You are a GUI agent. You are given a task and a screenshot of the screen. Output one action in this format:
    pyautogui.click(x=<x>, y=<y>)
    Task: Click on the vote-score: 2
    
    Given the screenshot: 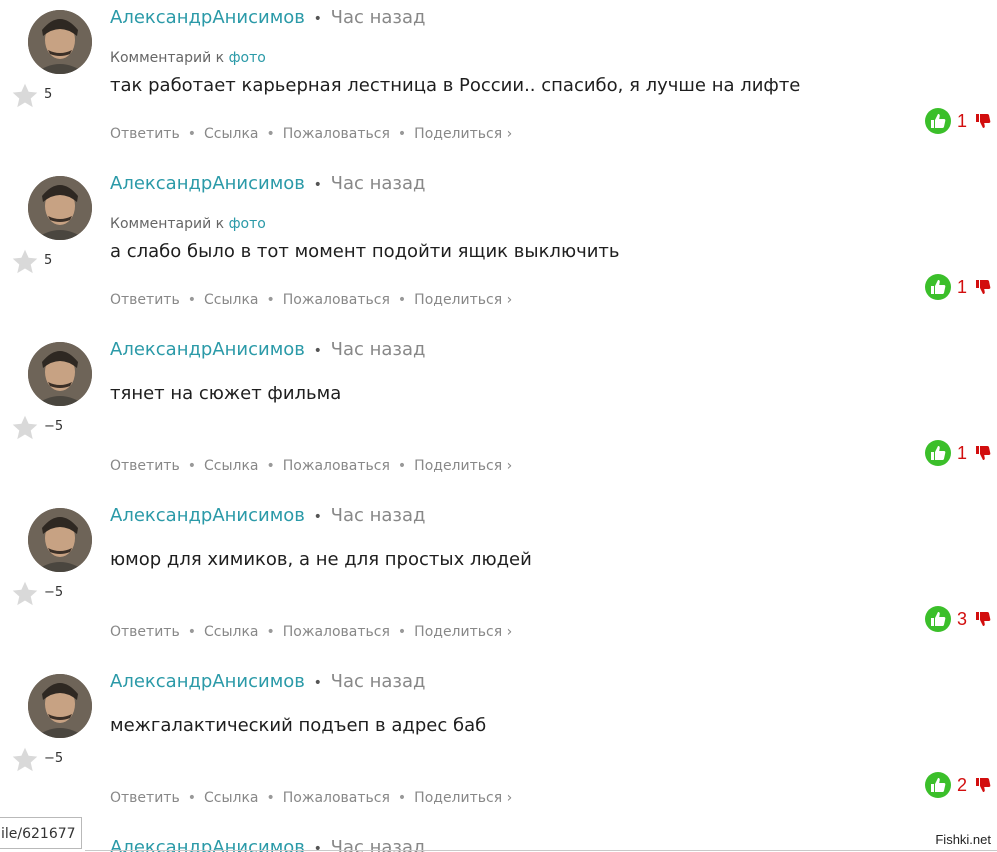 What is the action you would take?
    pyautogui.click(x=961, y=784)
    